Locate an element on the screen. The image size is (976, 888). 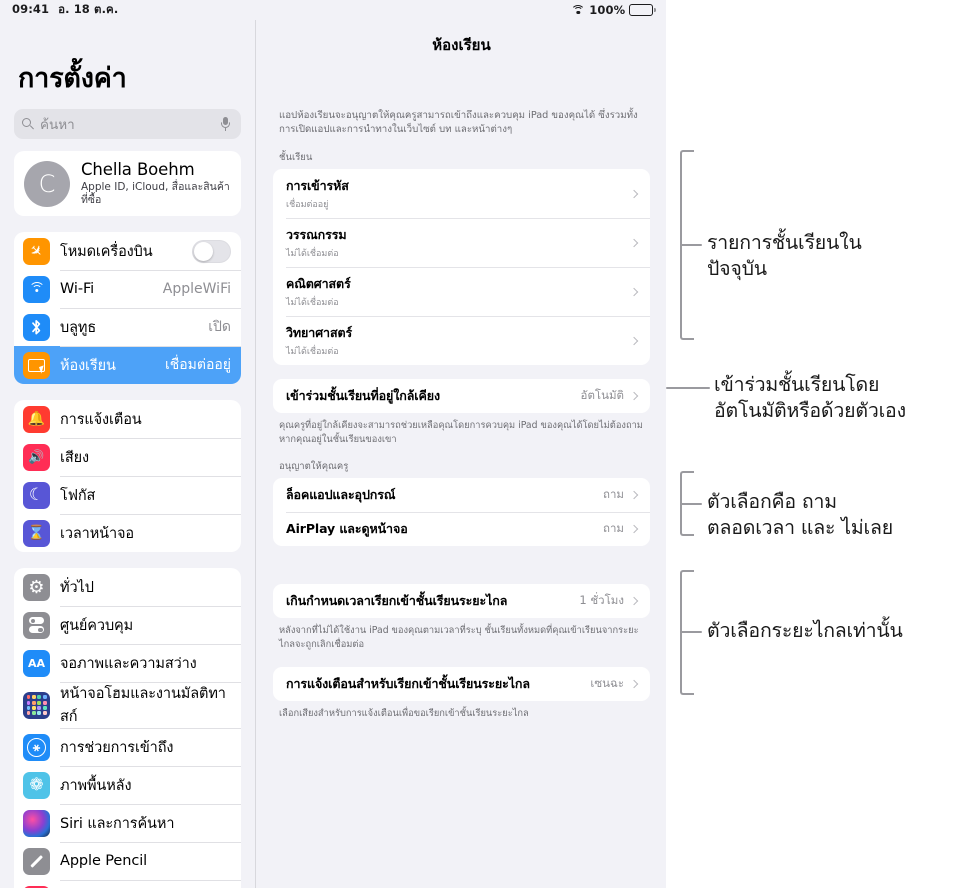
status-bar-right: 100% is located at coordinates (613, 10).